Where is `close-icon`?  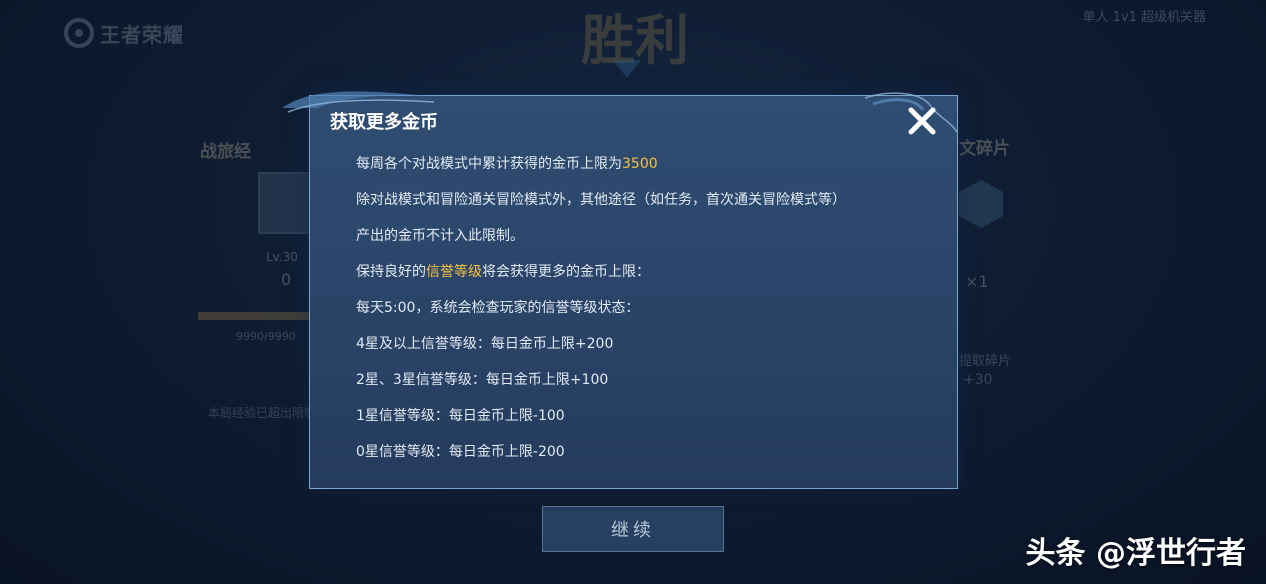
close-icon is located at coordinates (922, 121).